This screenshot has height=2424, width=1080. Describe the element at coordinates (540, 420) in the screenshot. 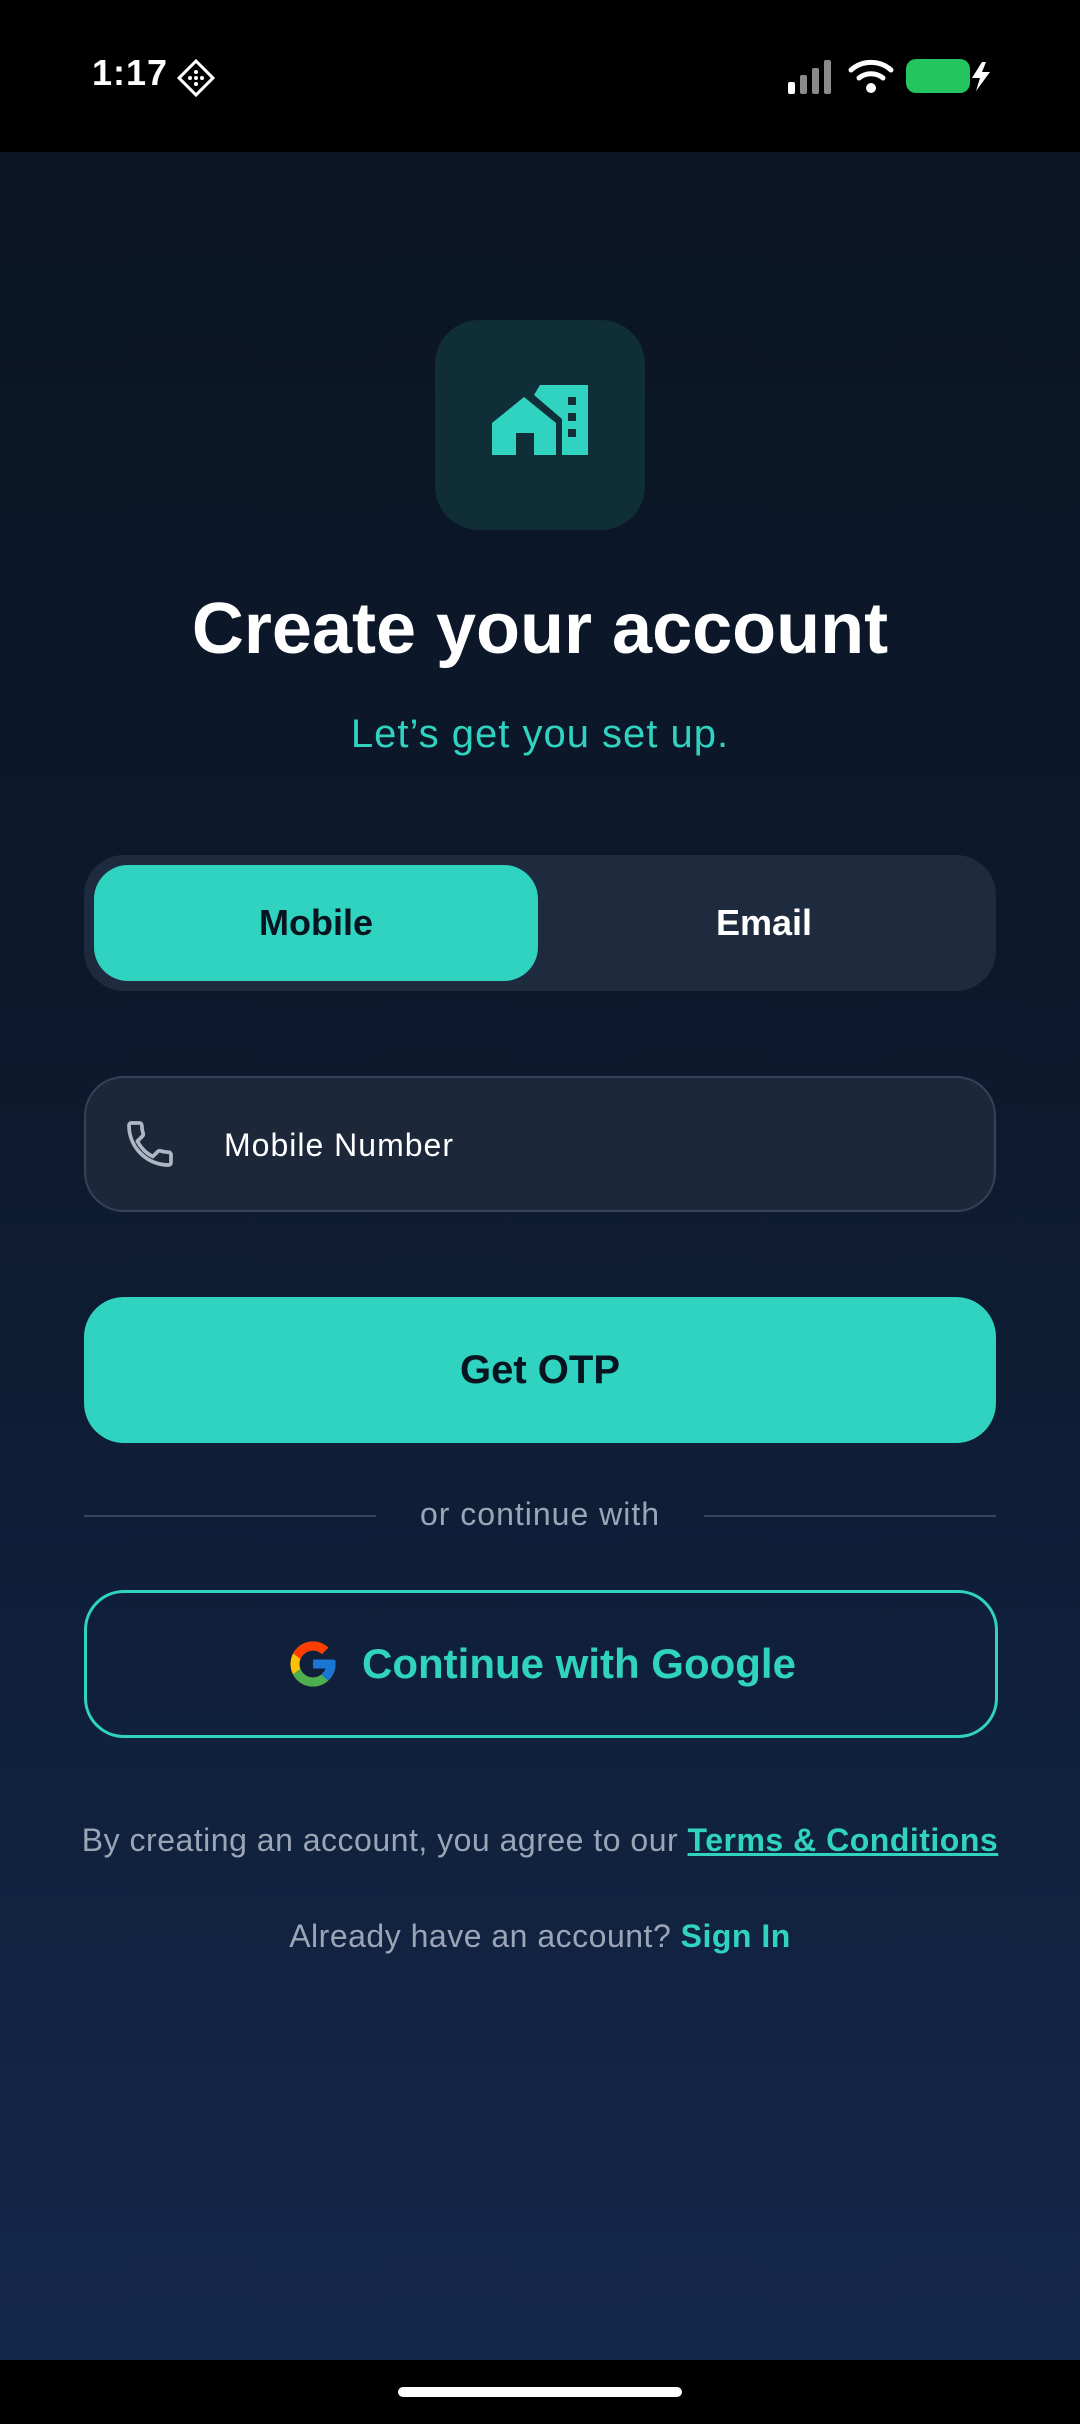

I see `house-building-icon` at that location.